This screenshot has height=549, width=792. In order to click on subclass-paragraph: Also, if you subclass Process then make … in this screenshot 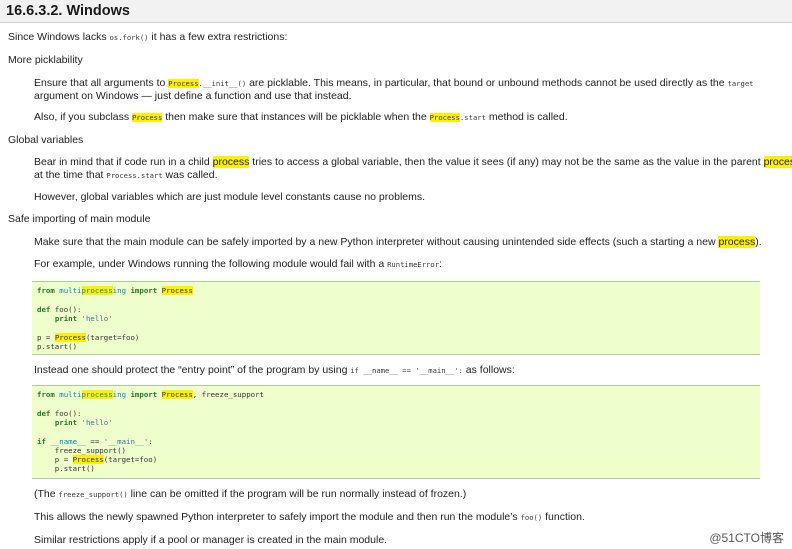, I will do `click(301, 117)`.